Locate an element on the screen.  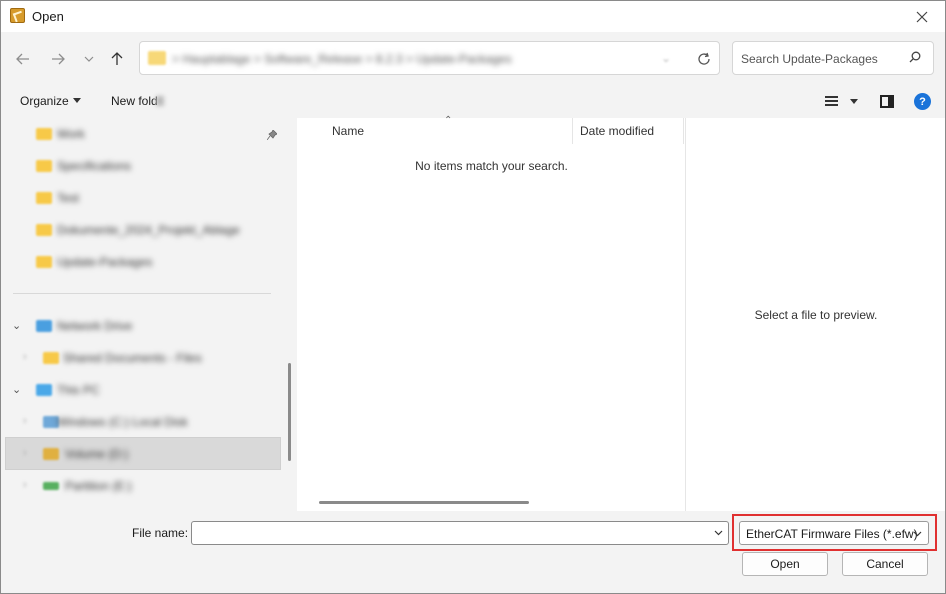
up-button is located at coordinates (117, 59).